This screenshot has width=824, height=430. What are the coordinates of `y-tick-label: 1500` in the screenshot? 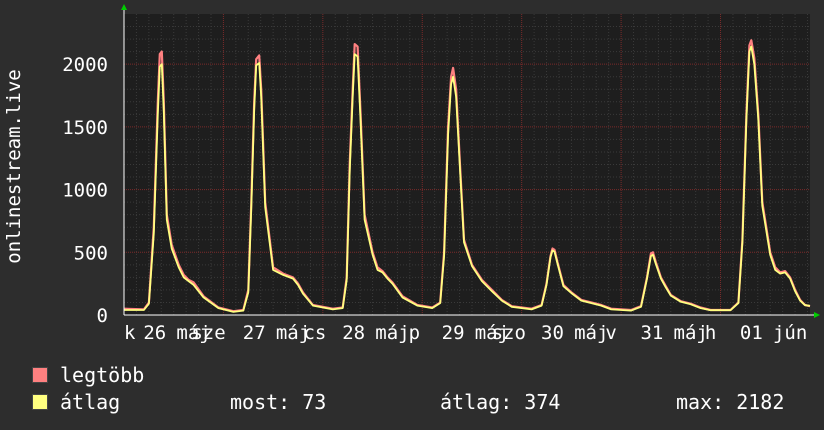 It's located at (85, 128).